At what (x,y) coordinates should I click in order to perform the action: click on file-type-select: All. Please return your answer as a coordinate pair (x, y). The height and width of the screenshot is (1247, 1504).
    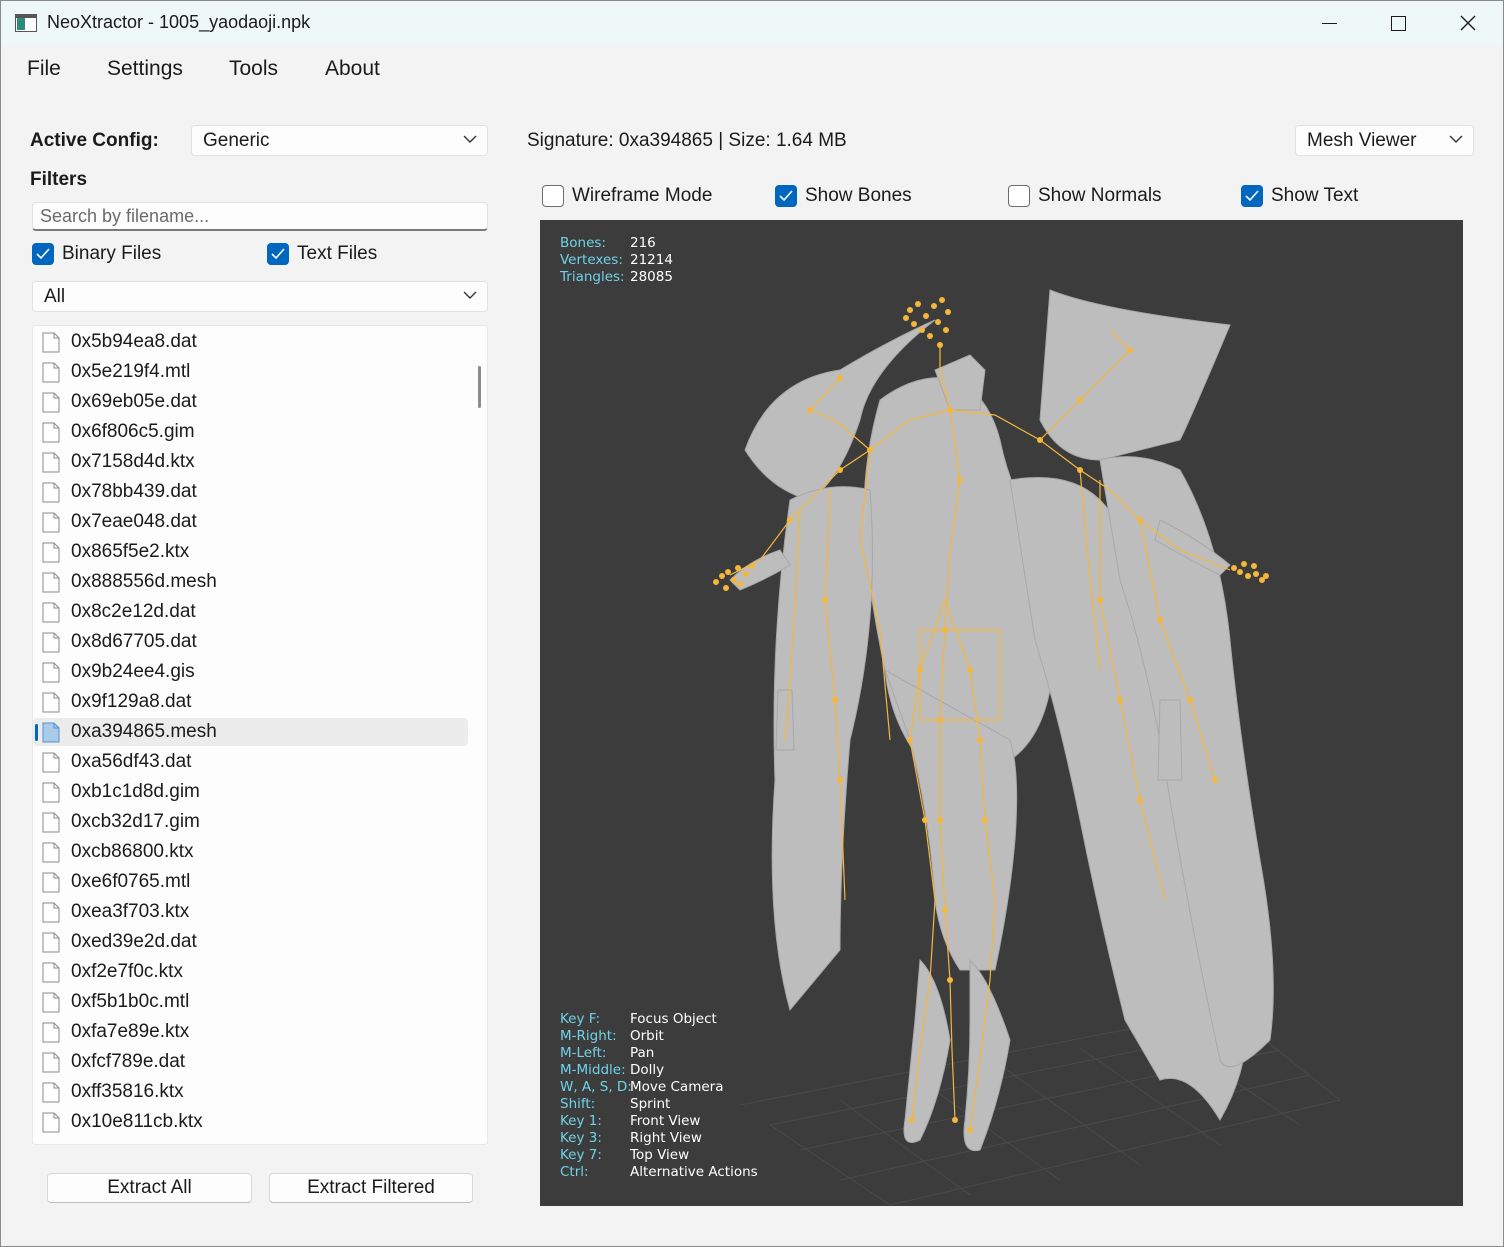
    Looking at the image, I should click on (260, 296).